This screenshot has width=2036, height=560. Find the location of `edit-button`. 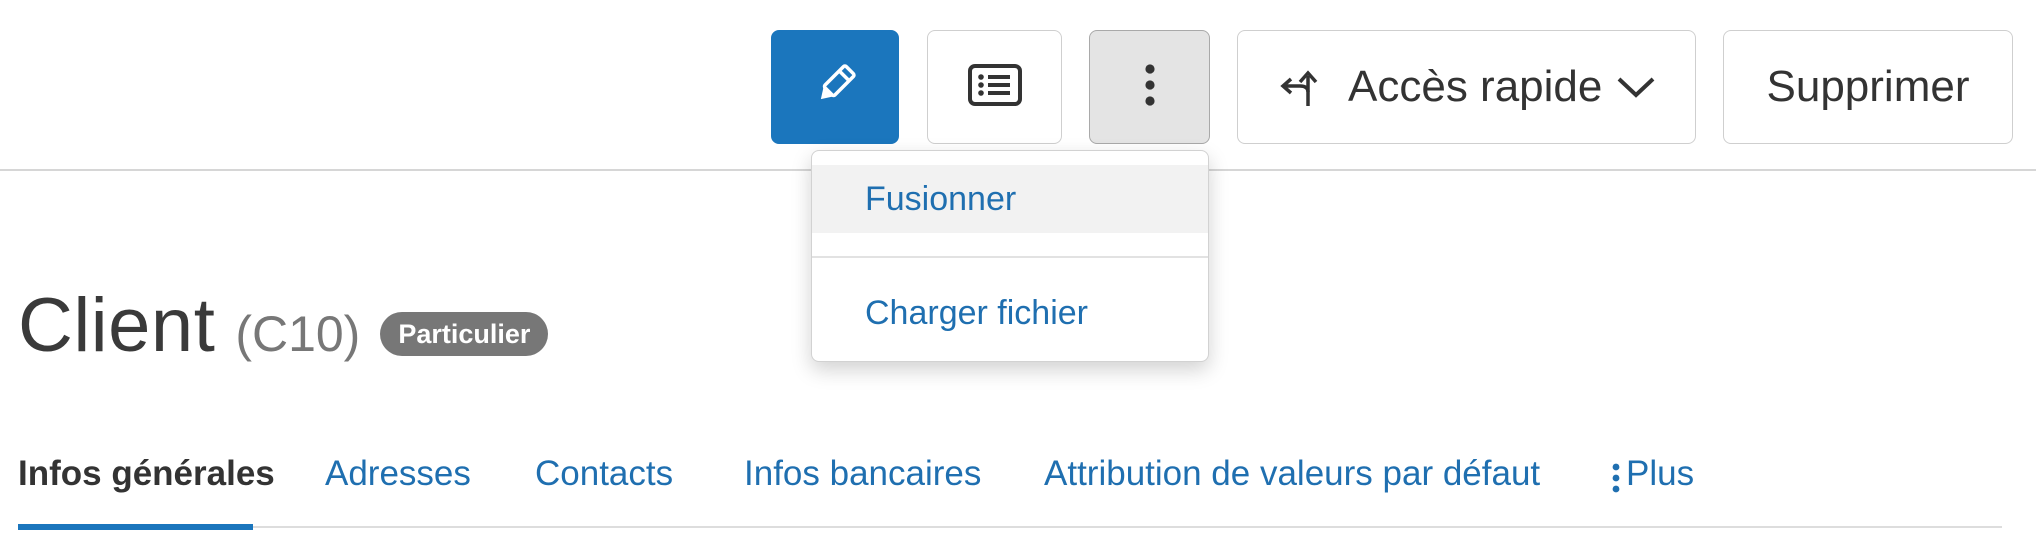

edit-button is located at coordinates (835, 87).